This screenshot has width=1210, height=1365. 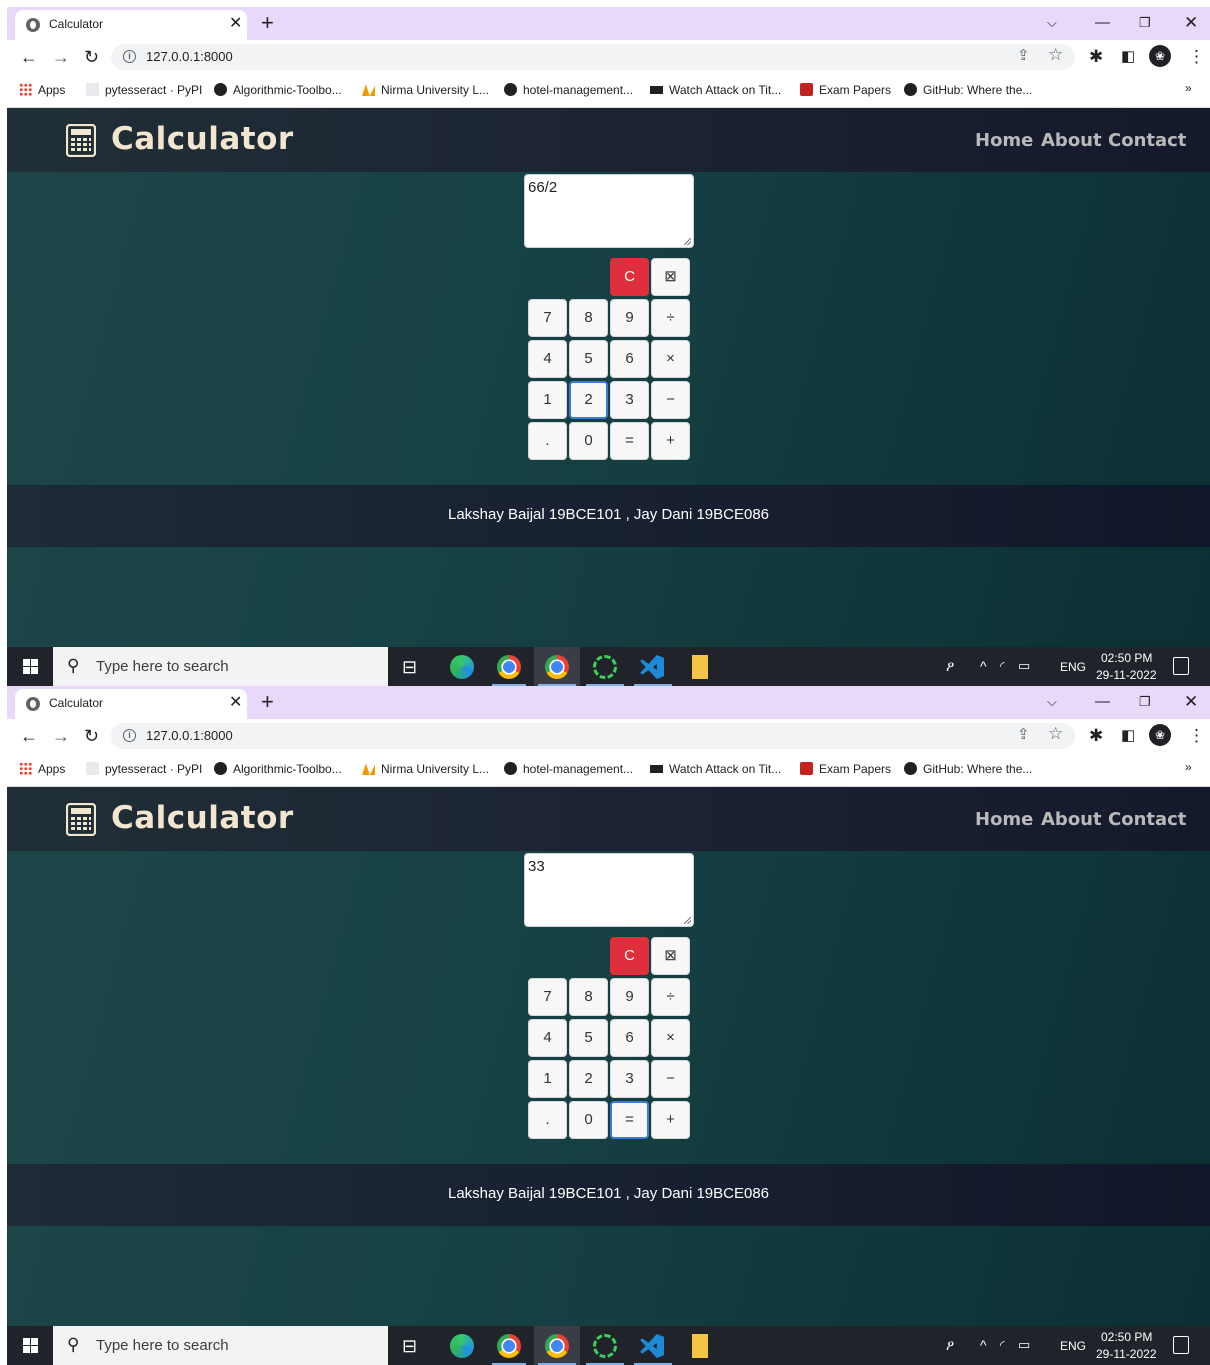 I want to click on close-tab-icon: ✕, so click(x=235, y=703).